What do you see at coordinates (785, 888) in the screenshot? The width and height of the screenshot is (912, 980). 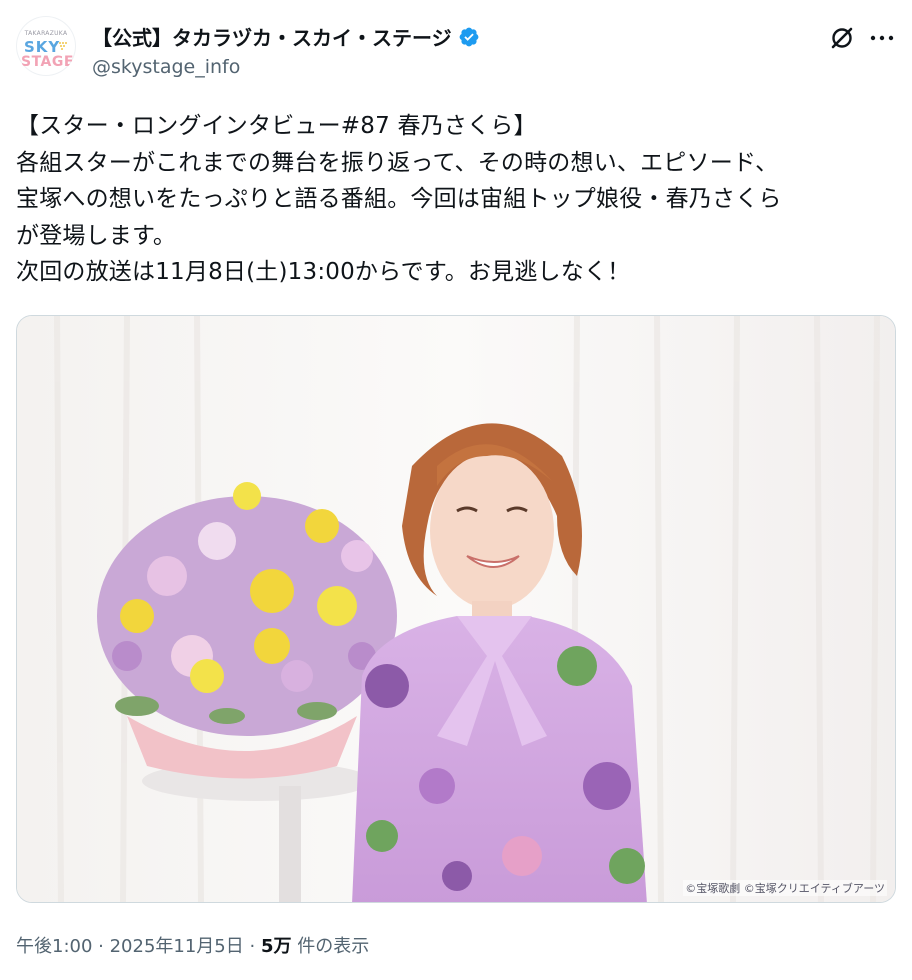 I see `image-credit: ©宝塚歌劇 ©宝塚クリエイティブアーツ` at bounding box center [785, 888].